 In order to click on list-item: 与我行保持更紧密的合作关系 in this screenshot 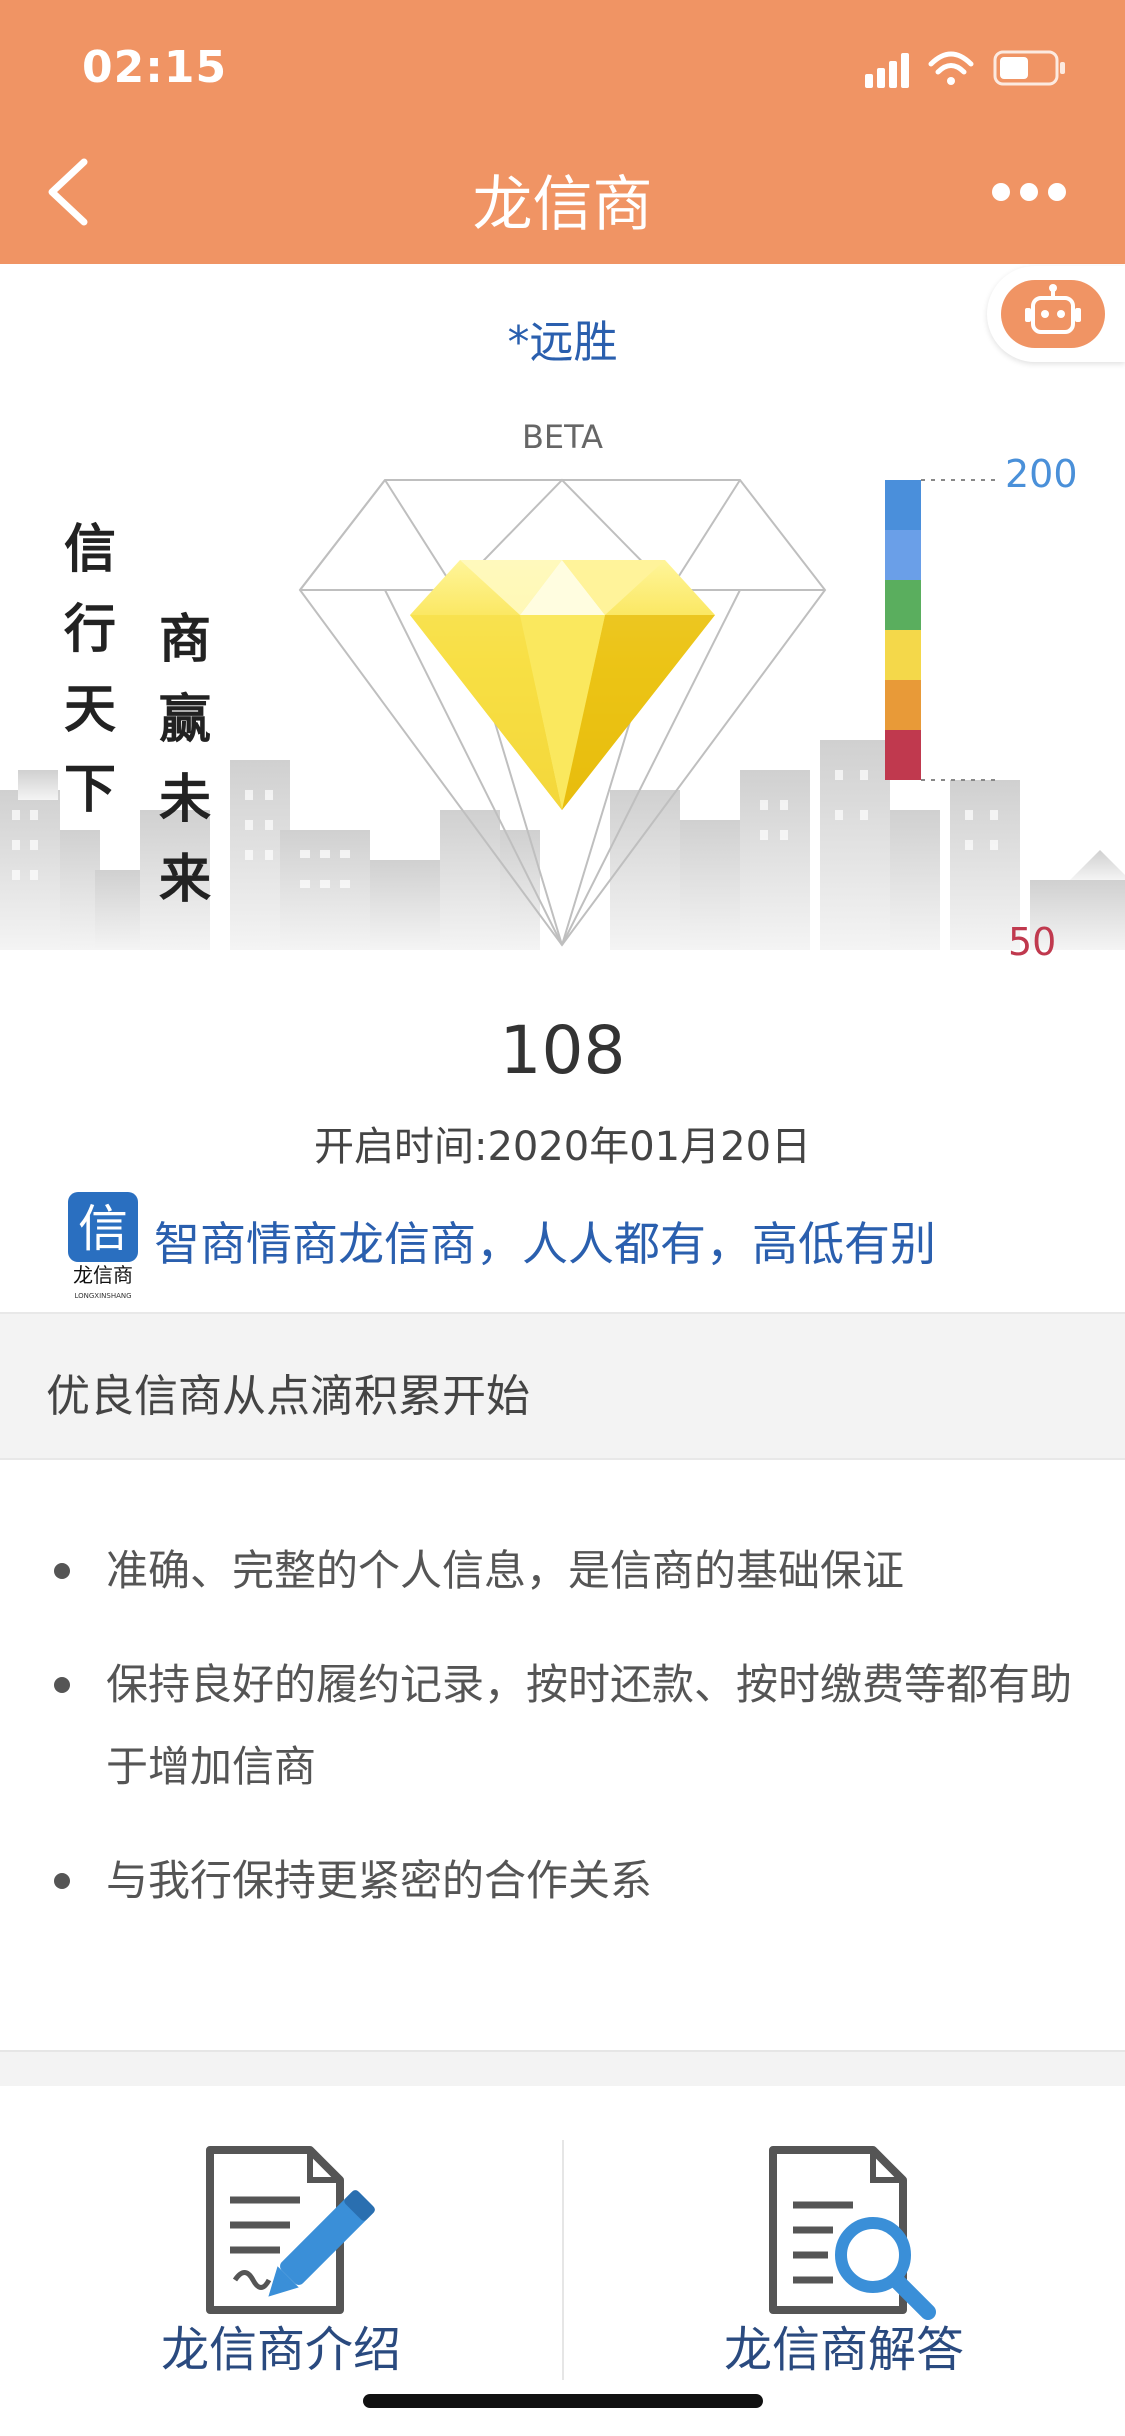, I will do `click(561, 1881)`.